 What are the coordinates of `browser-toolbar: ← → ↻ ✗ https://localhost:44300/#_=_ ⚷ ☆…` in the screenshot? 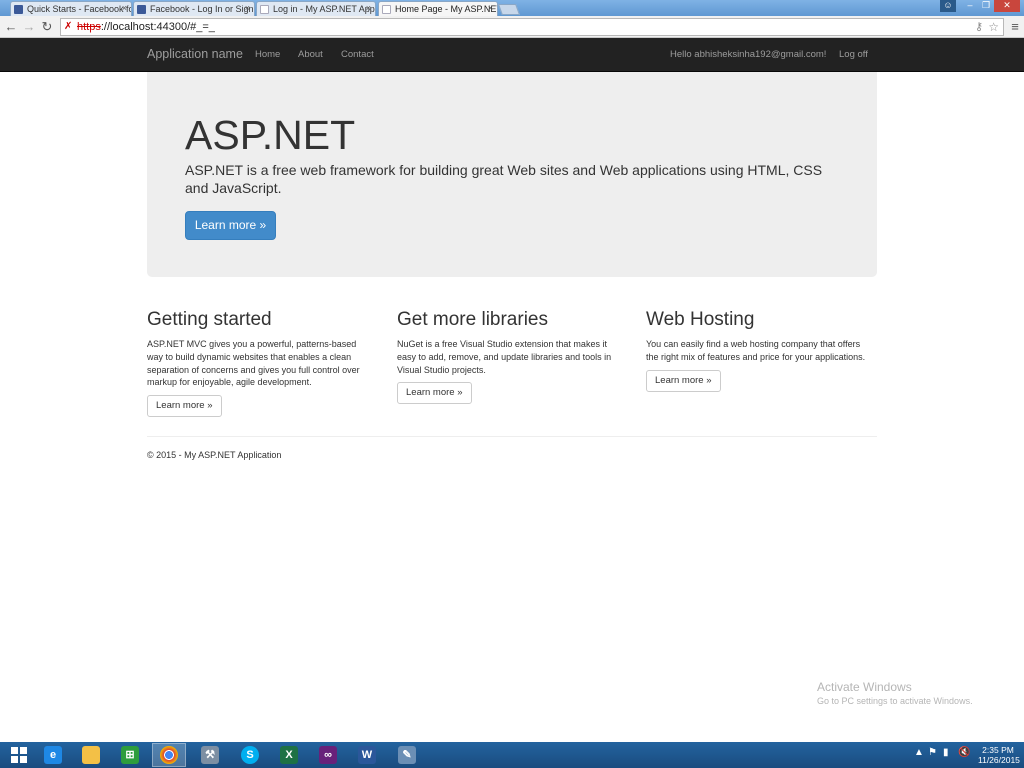 It's located at (512, 27).